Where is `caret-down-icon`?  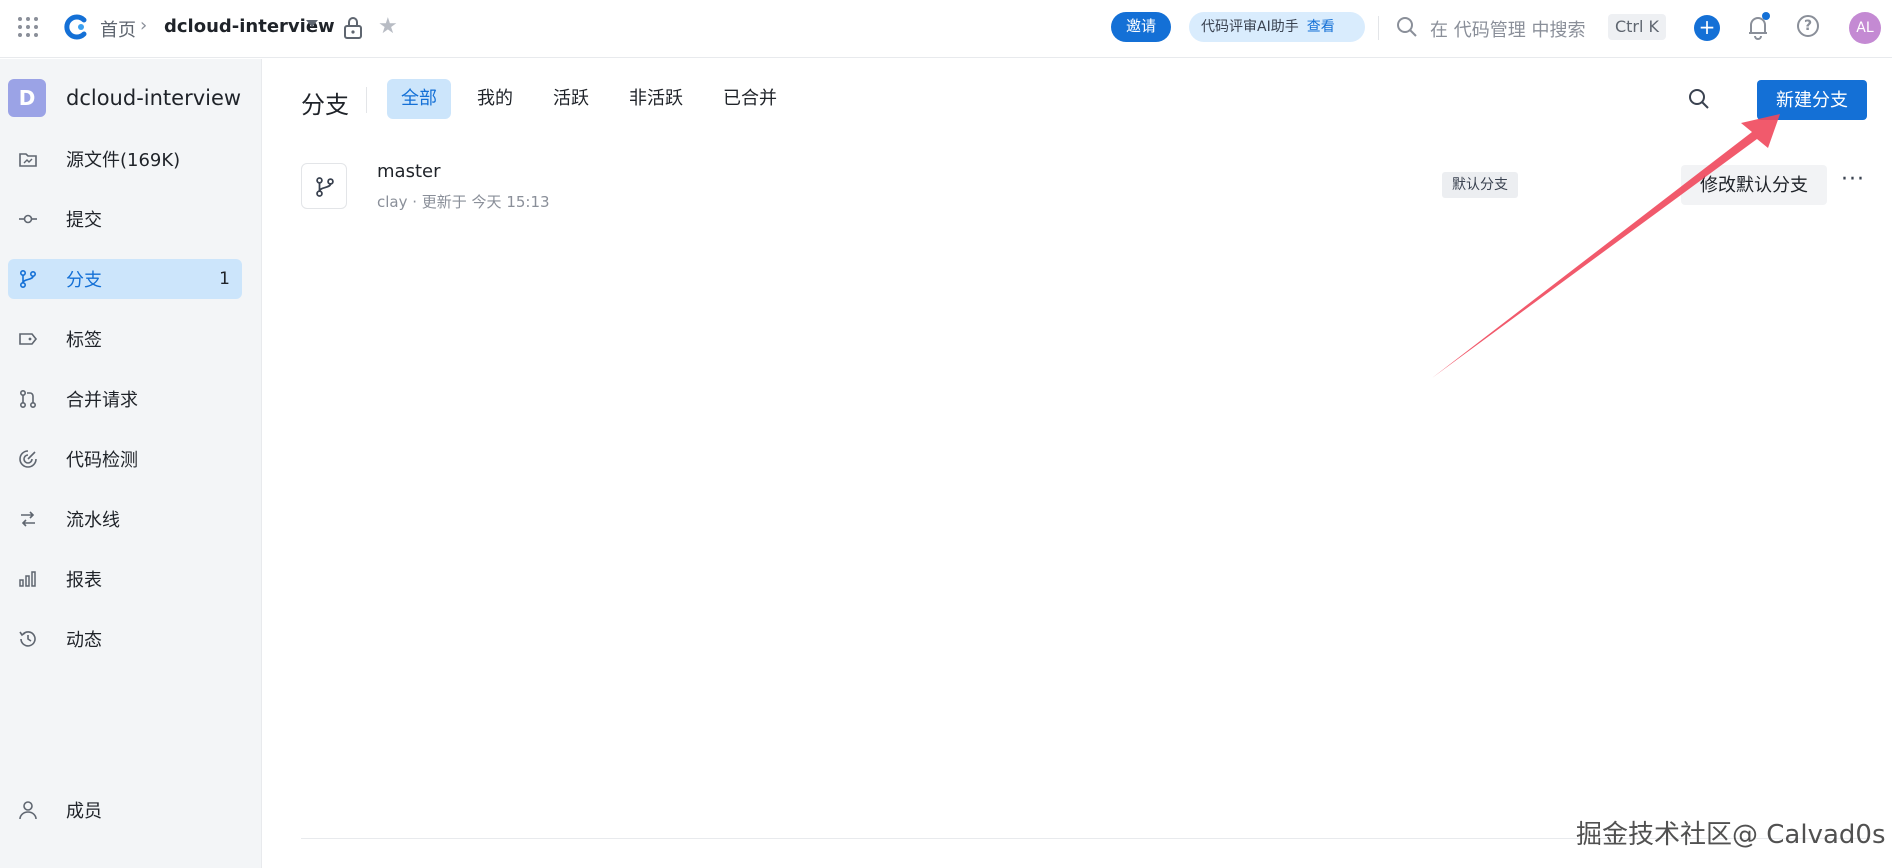 caret-down-icon is located at coordinates (312, 23).